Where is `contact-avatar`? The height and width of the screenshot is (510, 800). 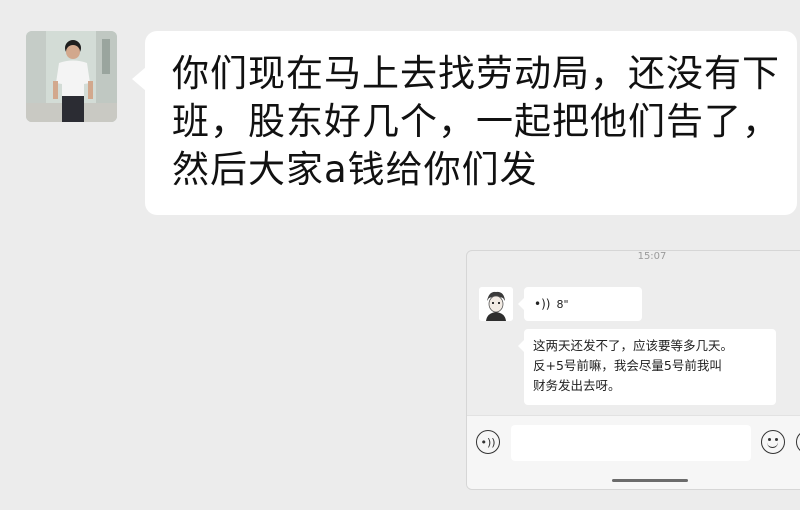
contact-avatar is located at coordinates (496, 304).